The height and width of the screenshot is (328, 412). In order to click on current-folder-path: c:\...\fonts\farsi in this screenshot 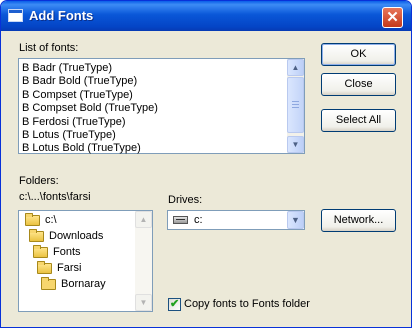, I will do `click(55, 197)`.